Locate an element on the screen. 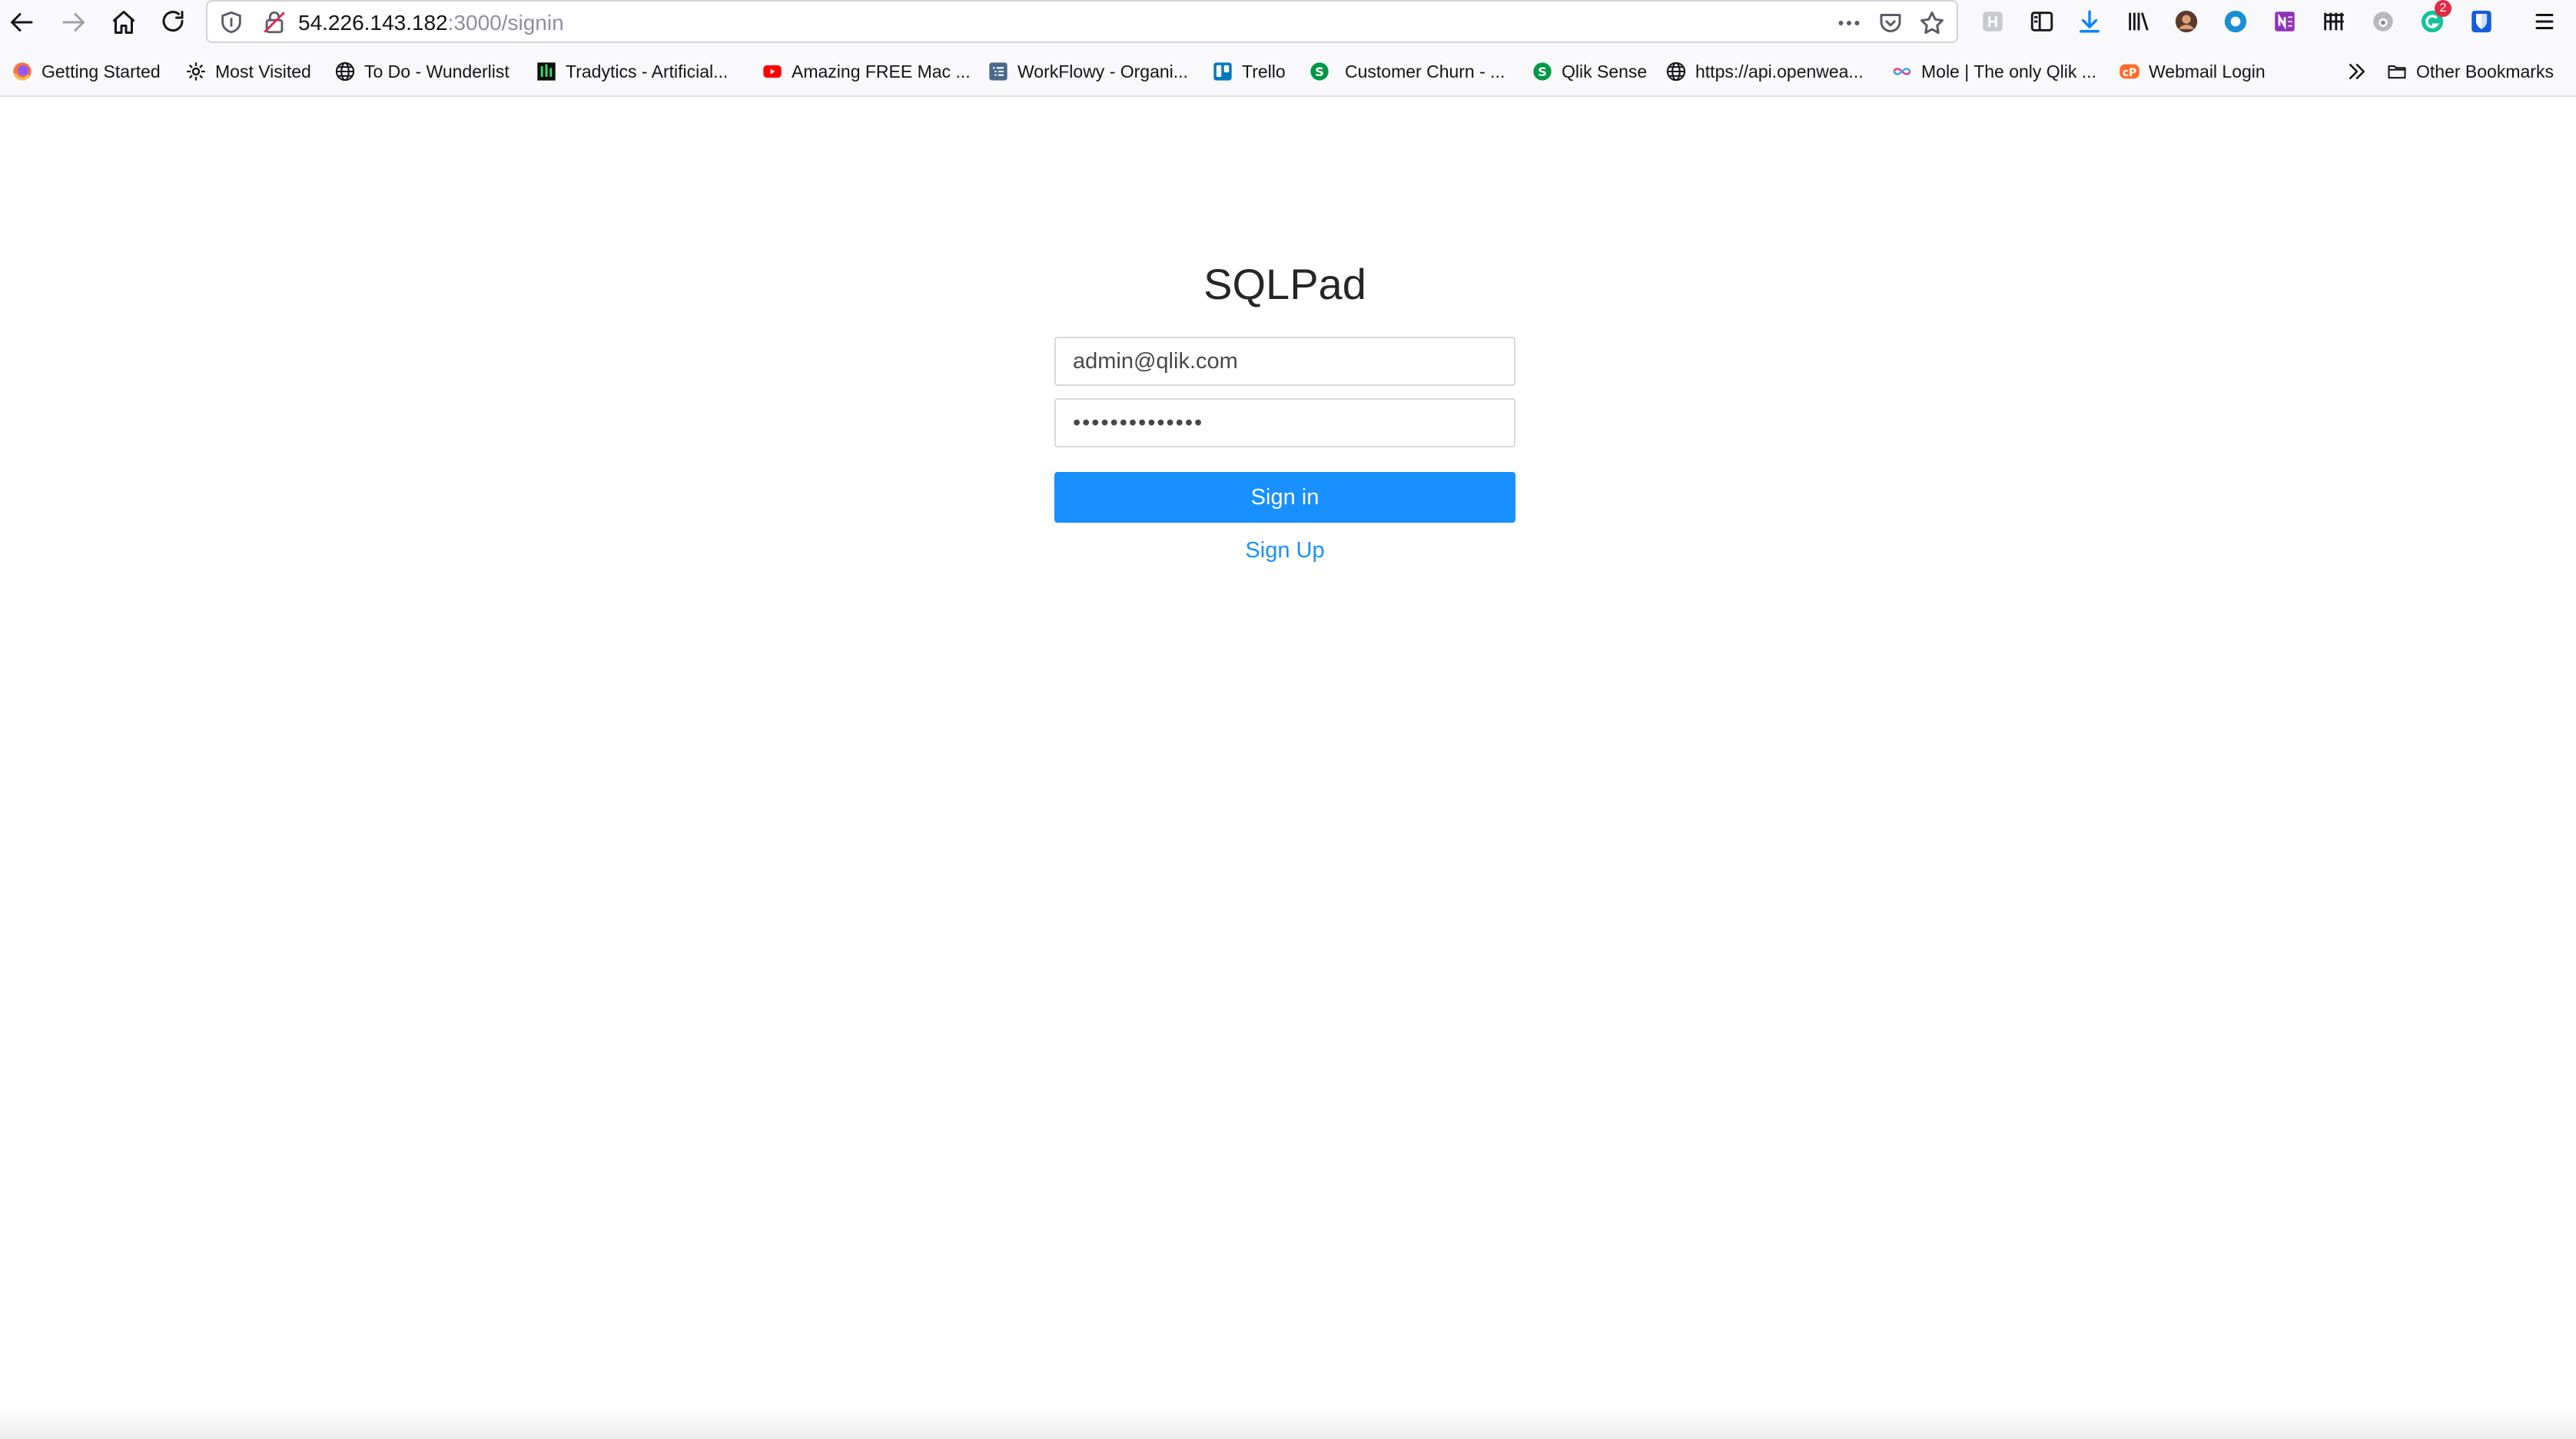 This screenshot has width=2576, height=1439. download-icon is located at coordinates (2089, 21).